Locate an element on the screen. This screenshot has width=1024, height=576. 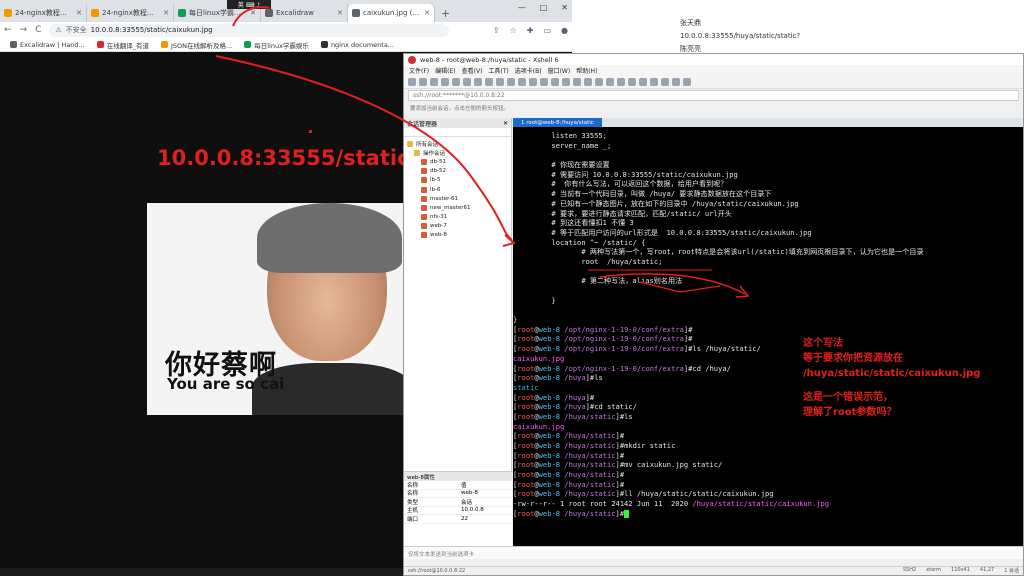
session-item: 操作会话 is located at coordinates (457, 152).